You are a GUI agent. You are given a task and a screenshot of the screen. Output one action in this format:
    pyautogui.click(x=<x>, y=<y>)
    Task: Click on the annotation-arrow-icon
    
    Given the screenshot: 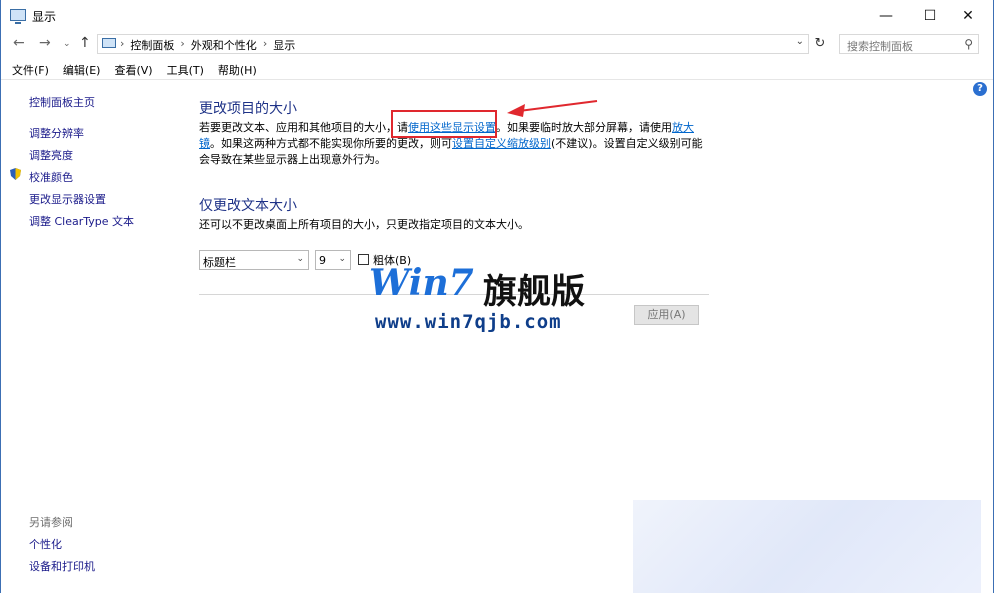 What is the action you would take?
    pyautogui.click(x=552, y=108)
    